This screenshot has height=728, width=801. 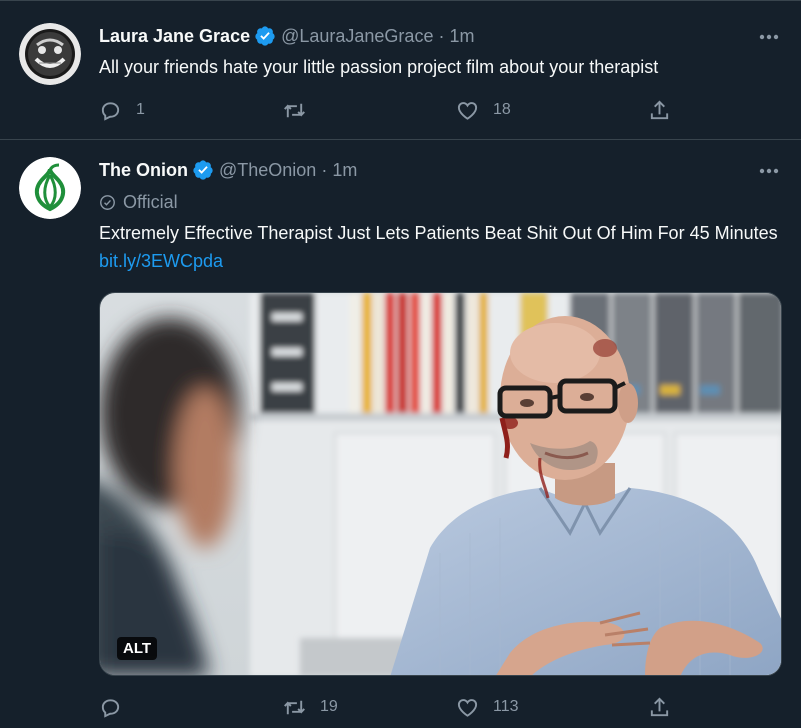 I want to click on like-count: 113, so click(x=506, y=706).